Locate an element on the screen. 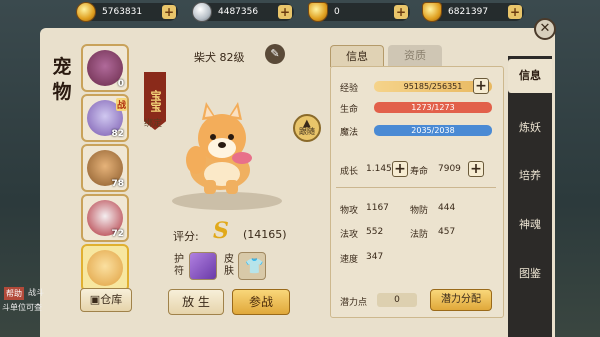 This screenshot has height=337, width=600. pet-level: 0 is located at coordinates (120, 84).